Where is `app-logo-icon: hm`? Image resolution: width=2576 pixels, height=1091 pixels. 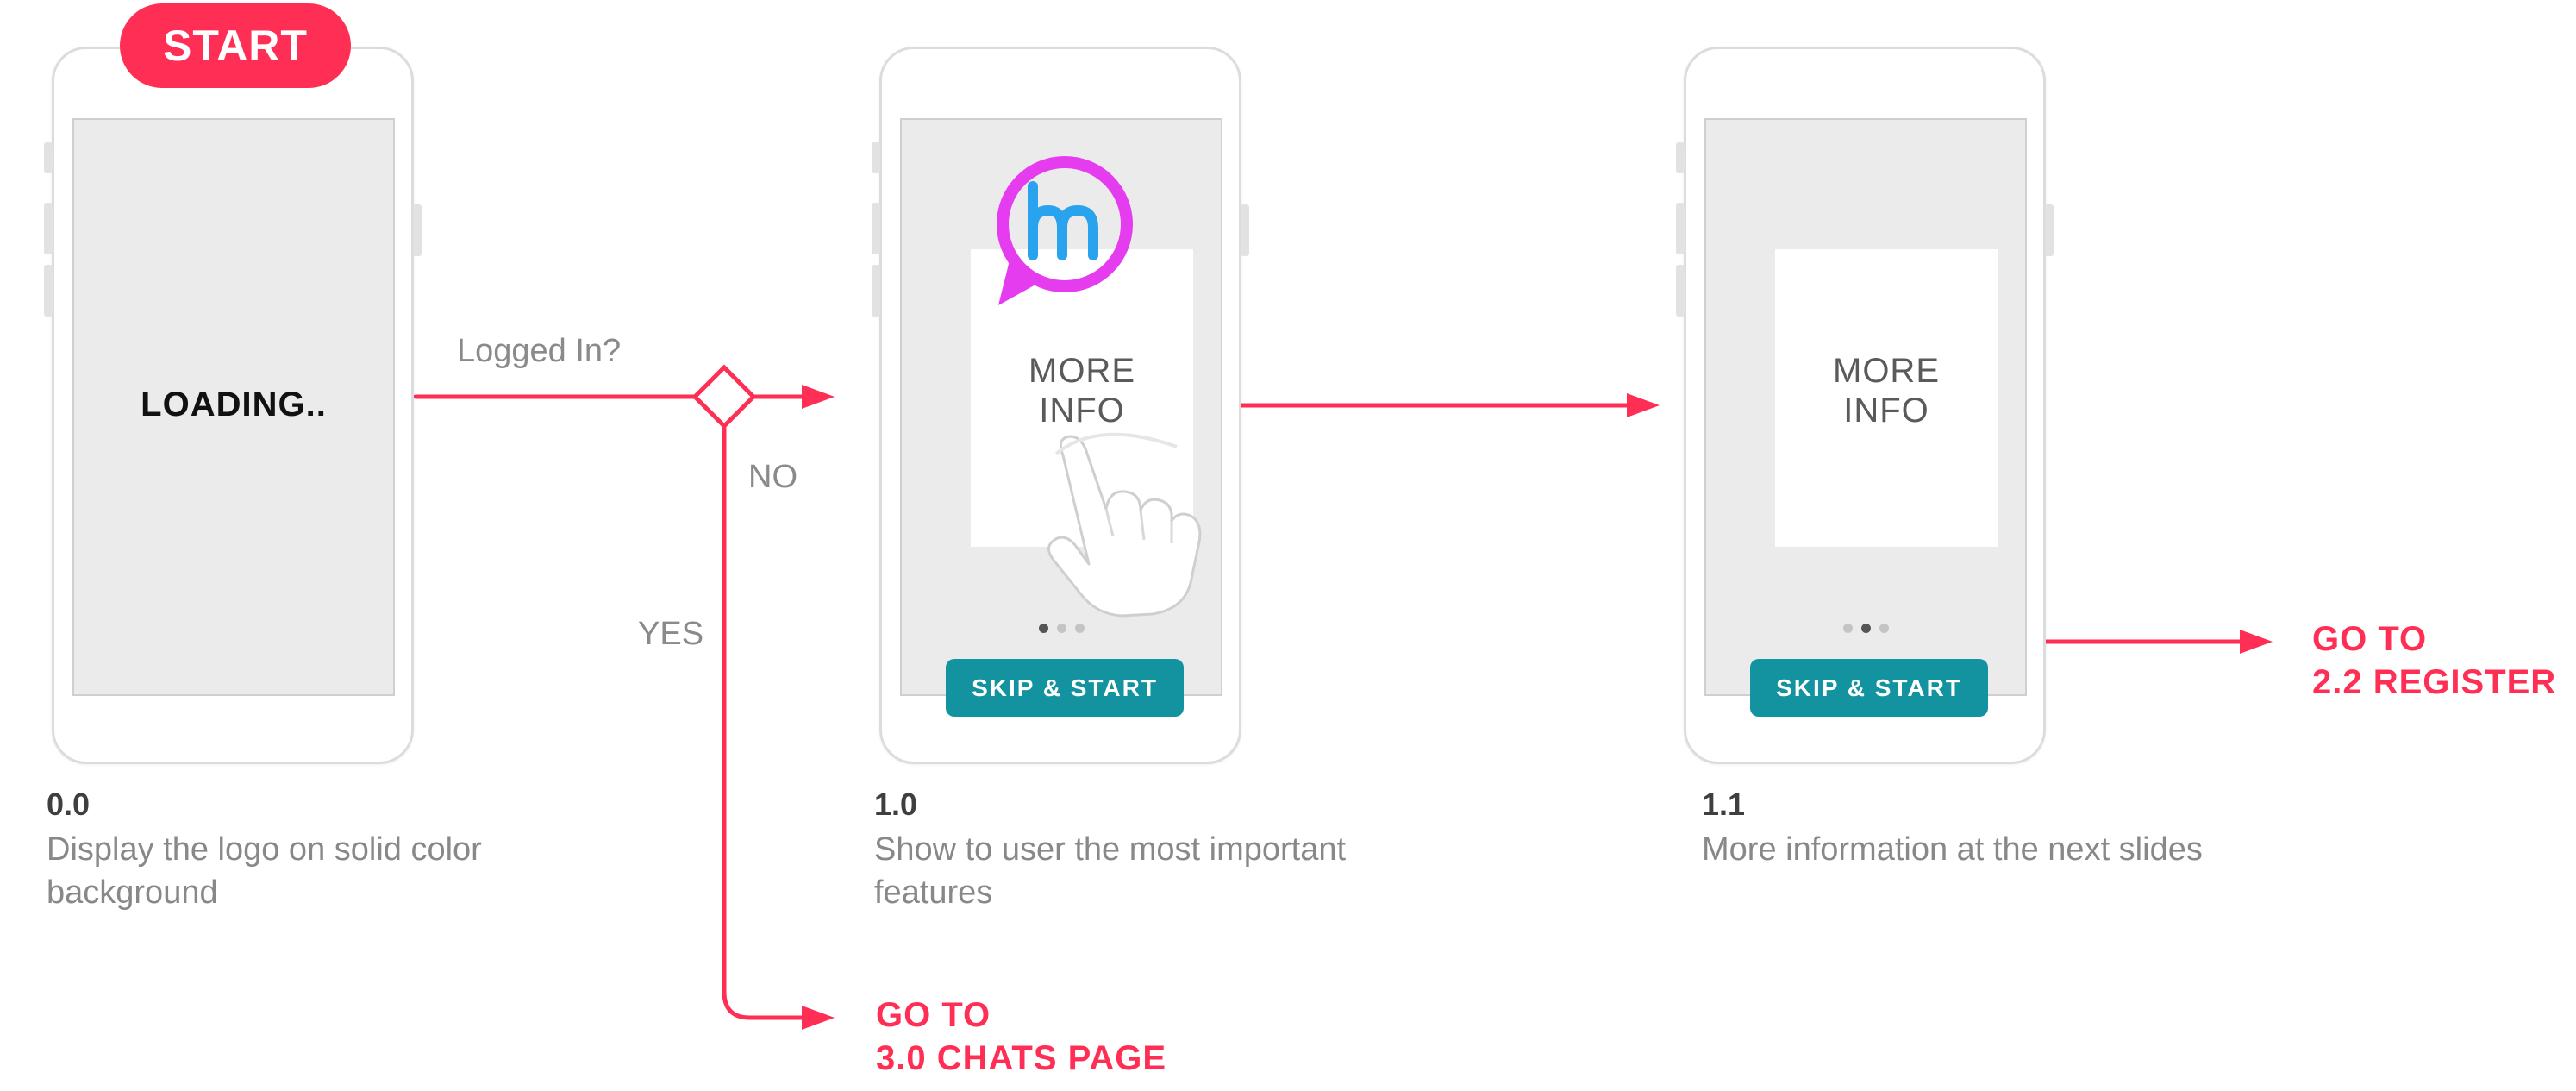
app-logo-icon: hm is located at coordinates (1065, 230).